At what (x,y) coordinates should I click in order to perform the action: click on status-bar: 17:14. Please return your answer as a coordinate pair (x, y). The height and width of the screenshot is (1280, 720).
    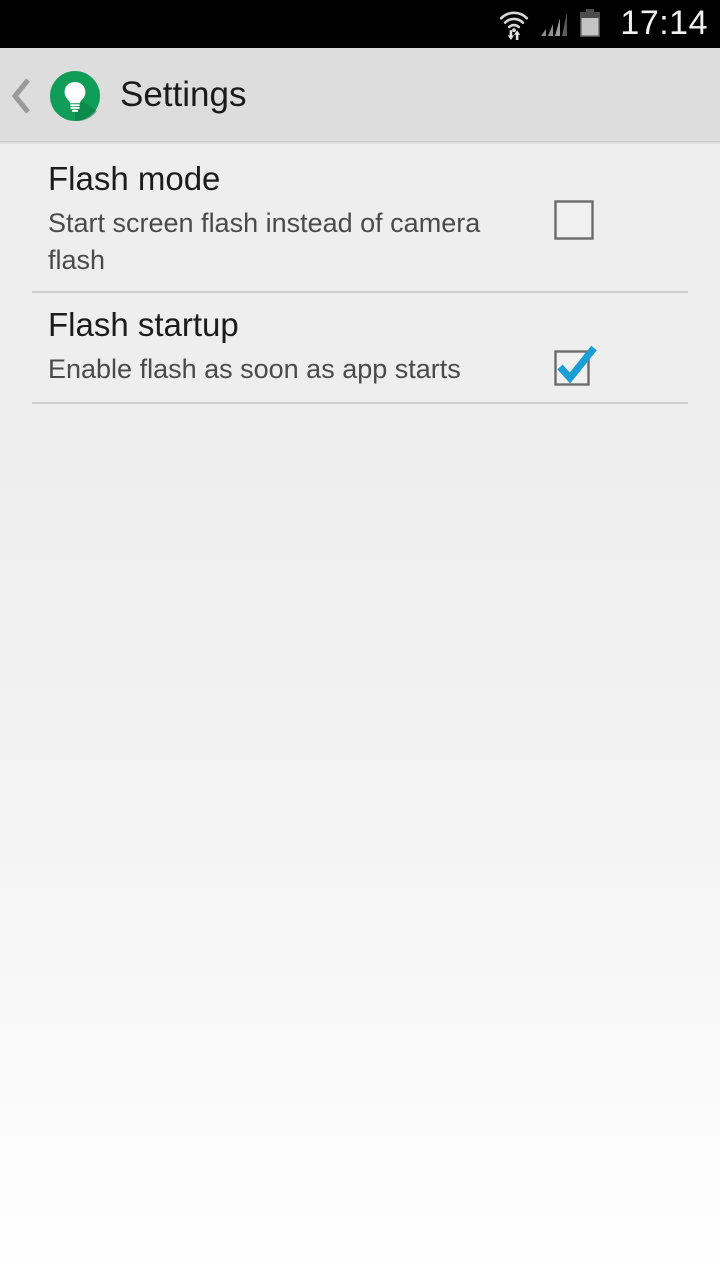
    Looking at the image, I should click on (360, 24).